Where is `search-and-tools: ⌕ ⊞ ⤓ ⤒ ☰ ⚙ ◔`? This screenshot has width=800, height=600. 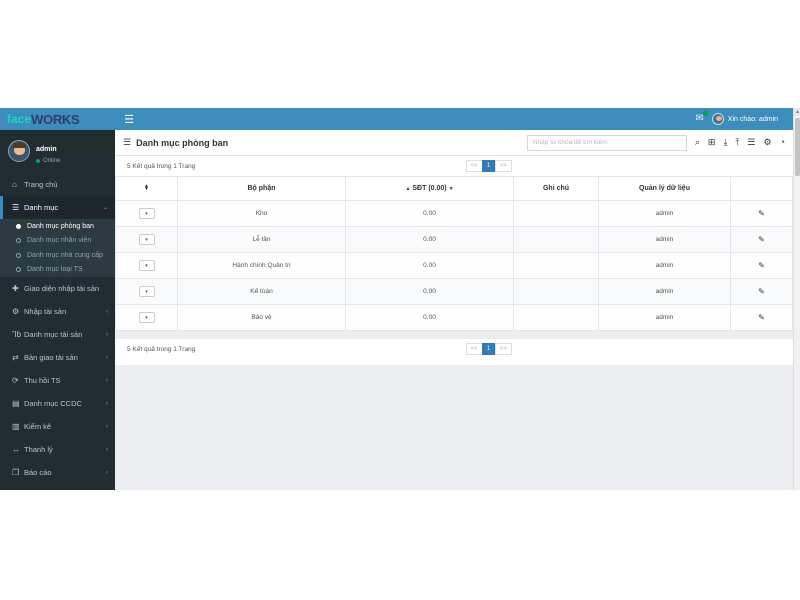
search-and-tools: ⌕ ⊞ ⤓ ⤒ ☰ ⚙ ◔ is located at coordinates (655, 142).